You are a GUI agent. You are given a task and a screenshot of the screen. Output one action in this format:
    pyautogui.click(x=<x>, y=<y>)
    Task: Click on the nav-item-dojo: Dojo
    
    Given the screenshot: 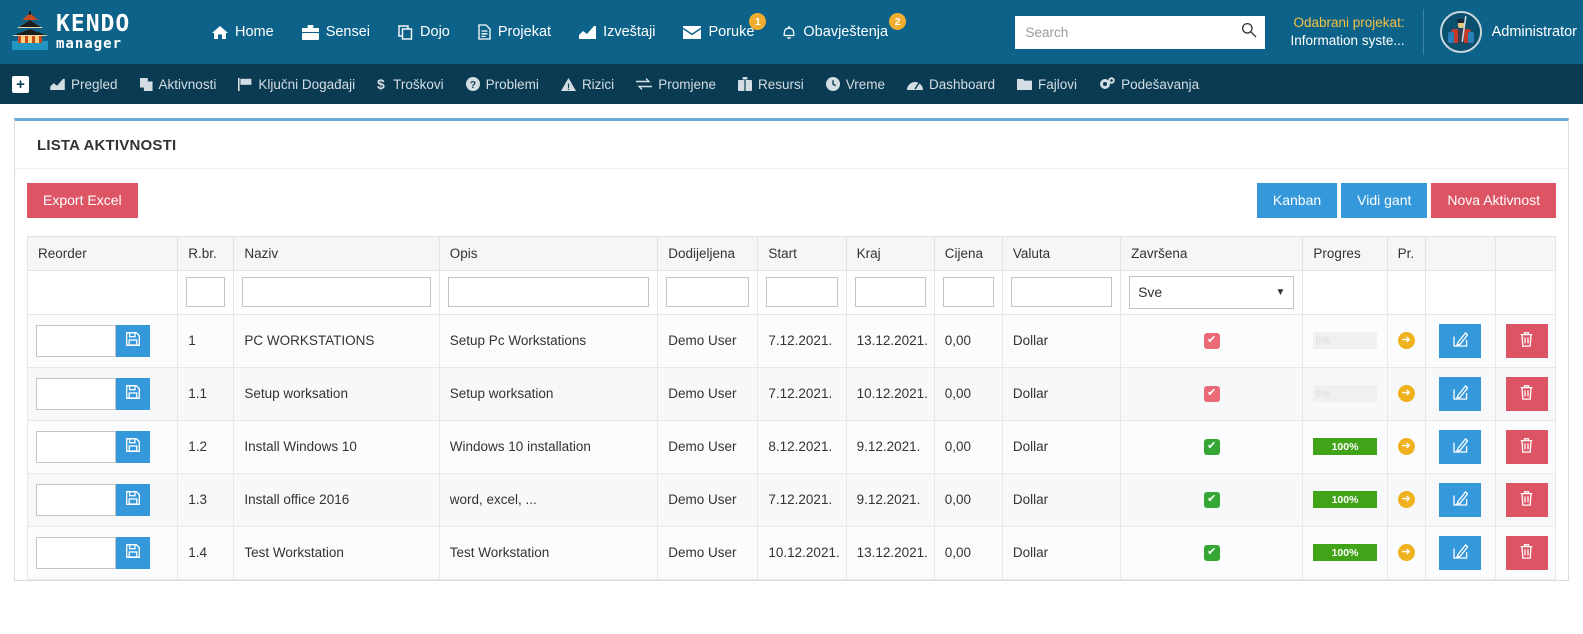 What is the action you would take?
    pyautogui.click(x=424, y=32)
    